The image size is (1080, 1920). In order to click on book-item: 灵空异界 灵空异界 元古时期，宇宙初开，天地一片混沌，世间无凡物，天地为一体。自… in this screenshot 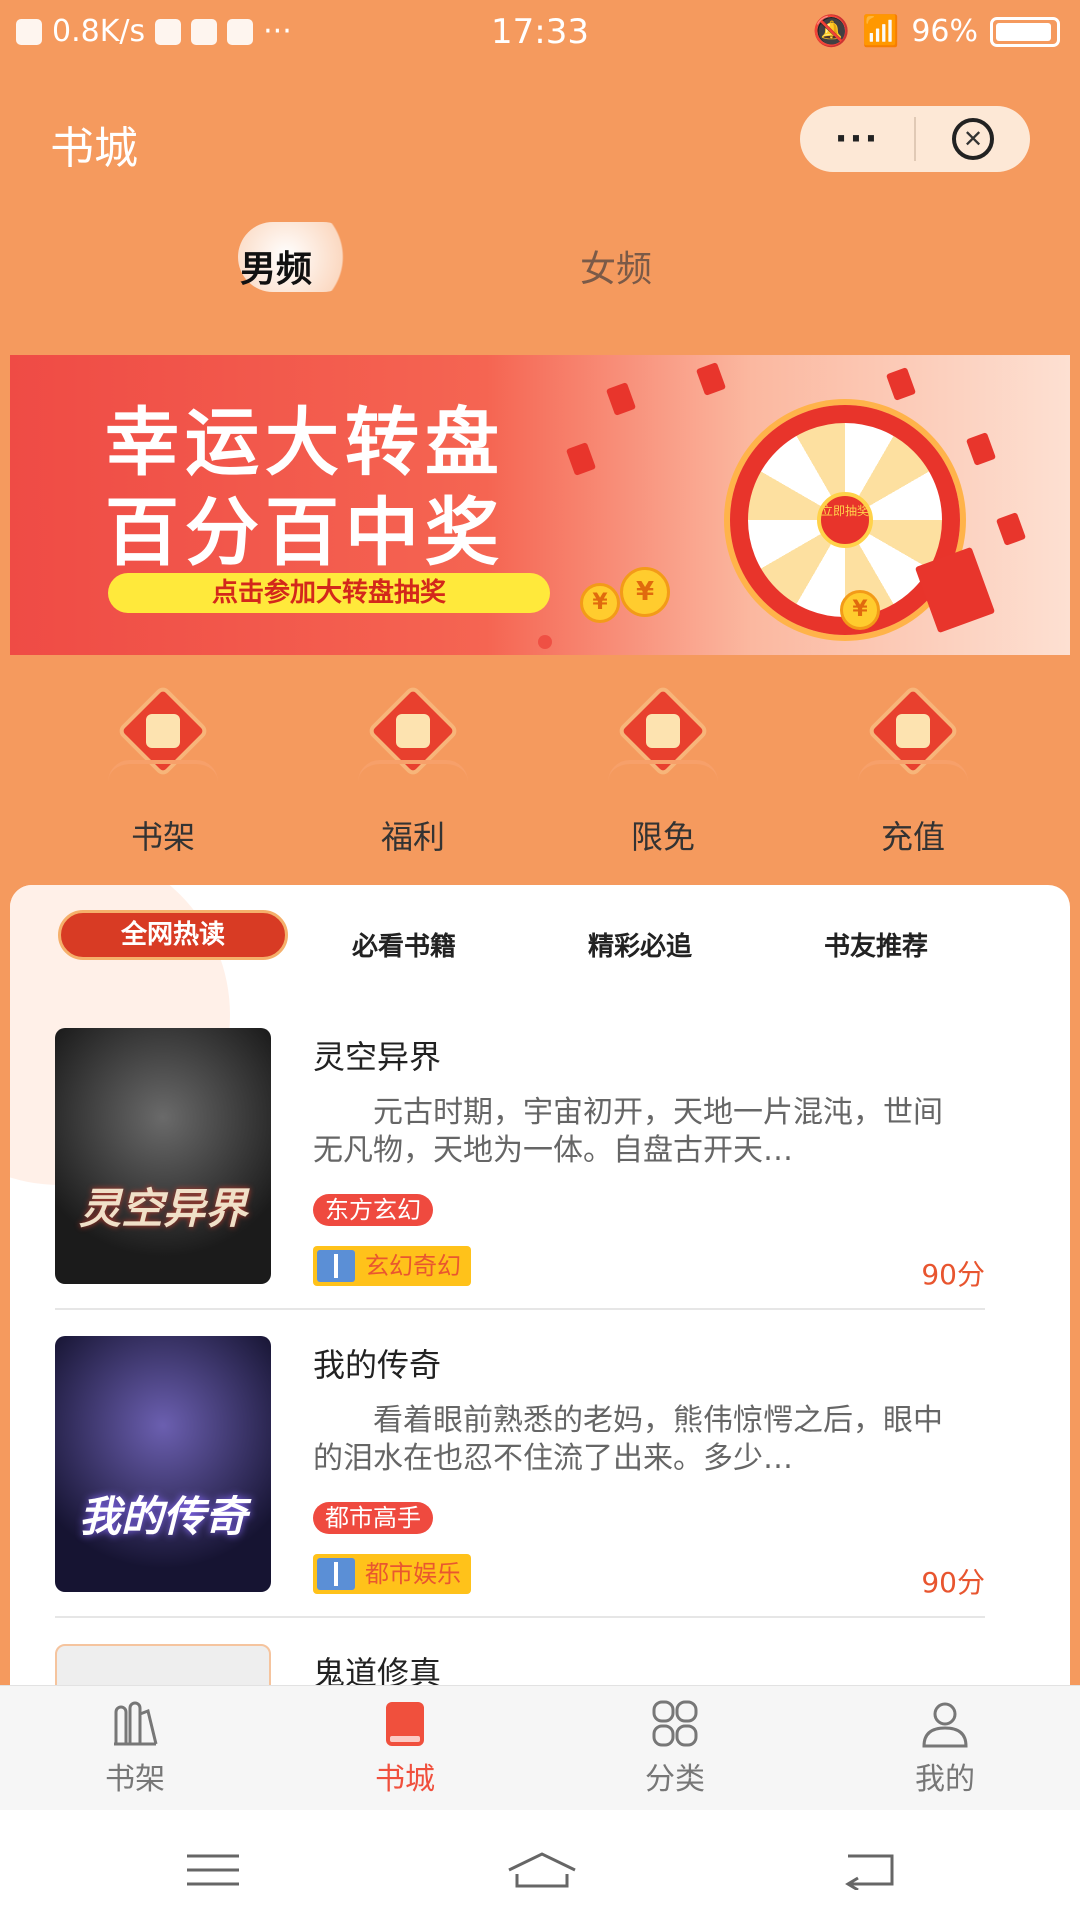, I will do `click(520, 1178)`.